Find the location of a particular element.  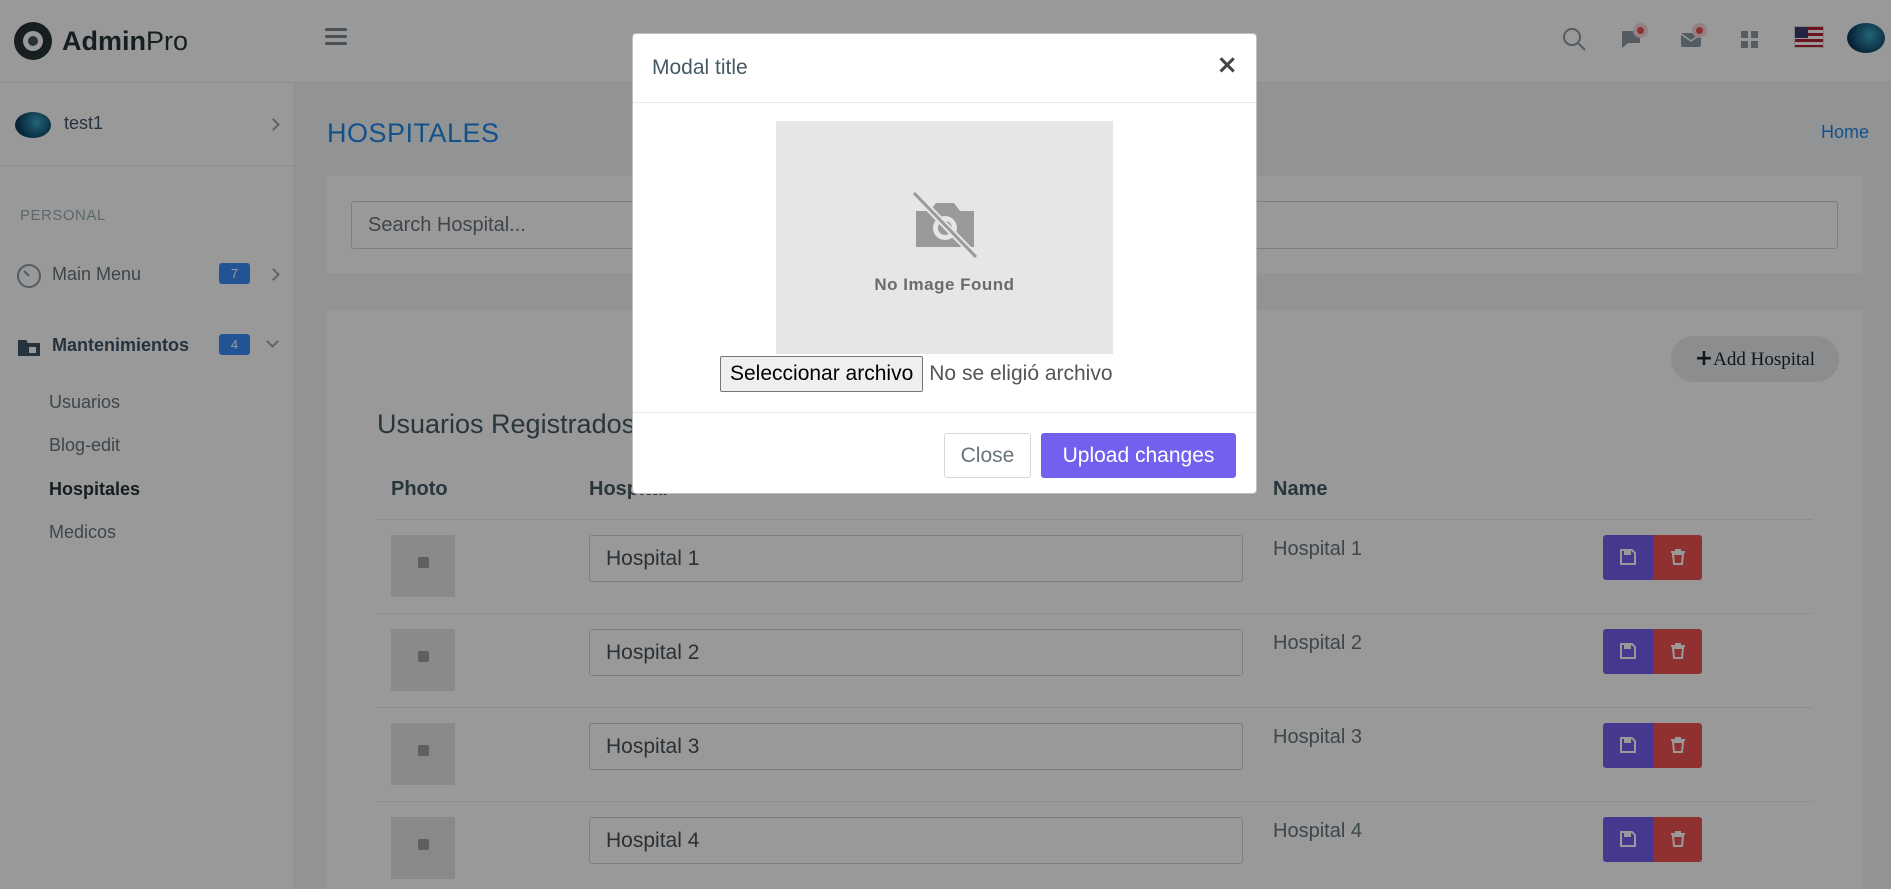

choose-file-button: Seleccionar archivo is located at coordinates (822, 374).